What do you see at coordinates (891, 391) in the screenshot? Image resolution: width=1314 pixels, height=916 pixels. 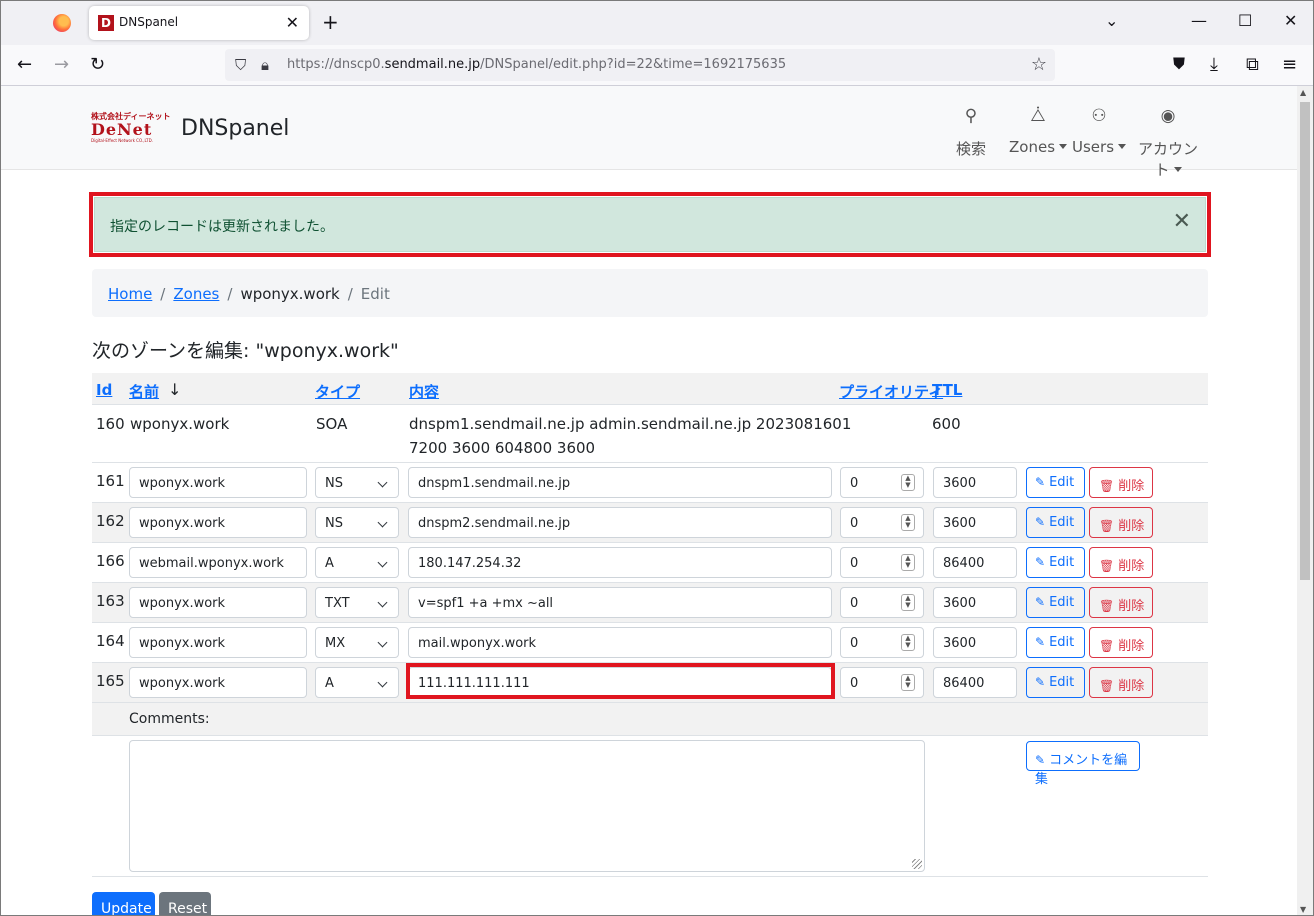 I see `col-priority: プライオリティ` at bounding box center [891, 391].